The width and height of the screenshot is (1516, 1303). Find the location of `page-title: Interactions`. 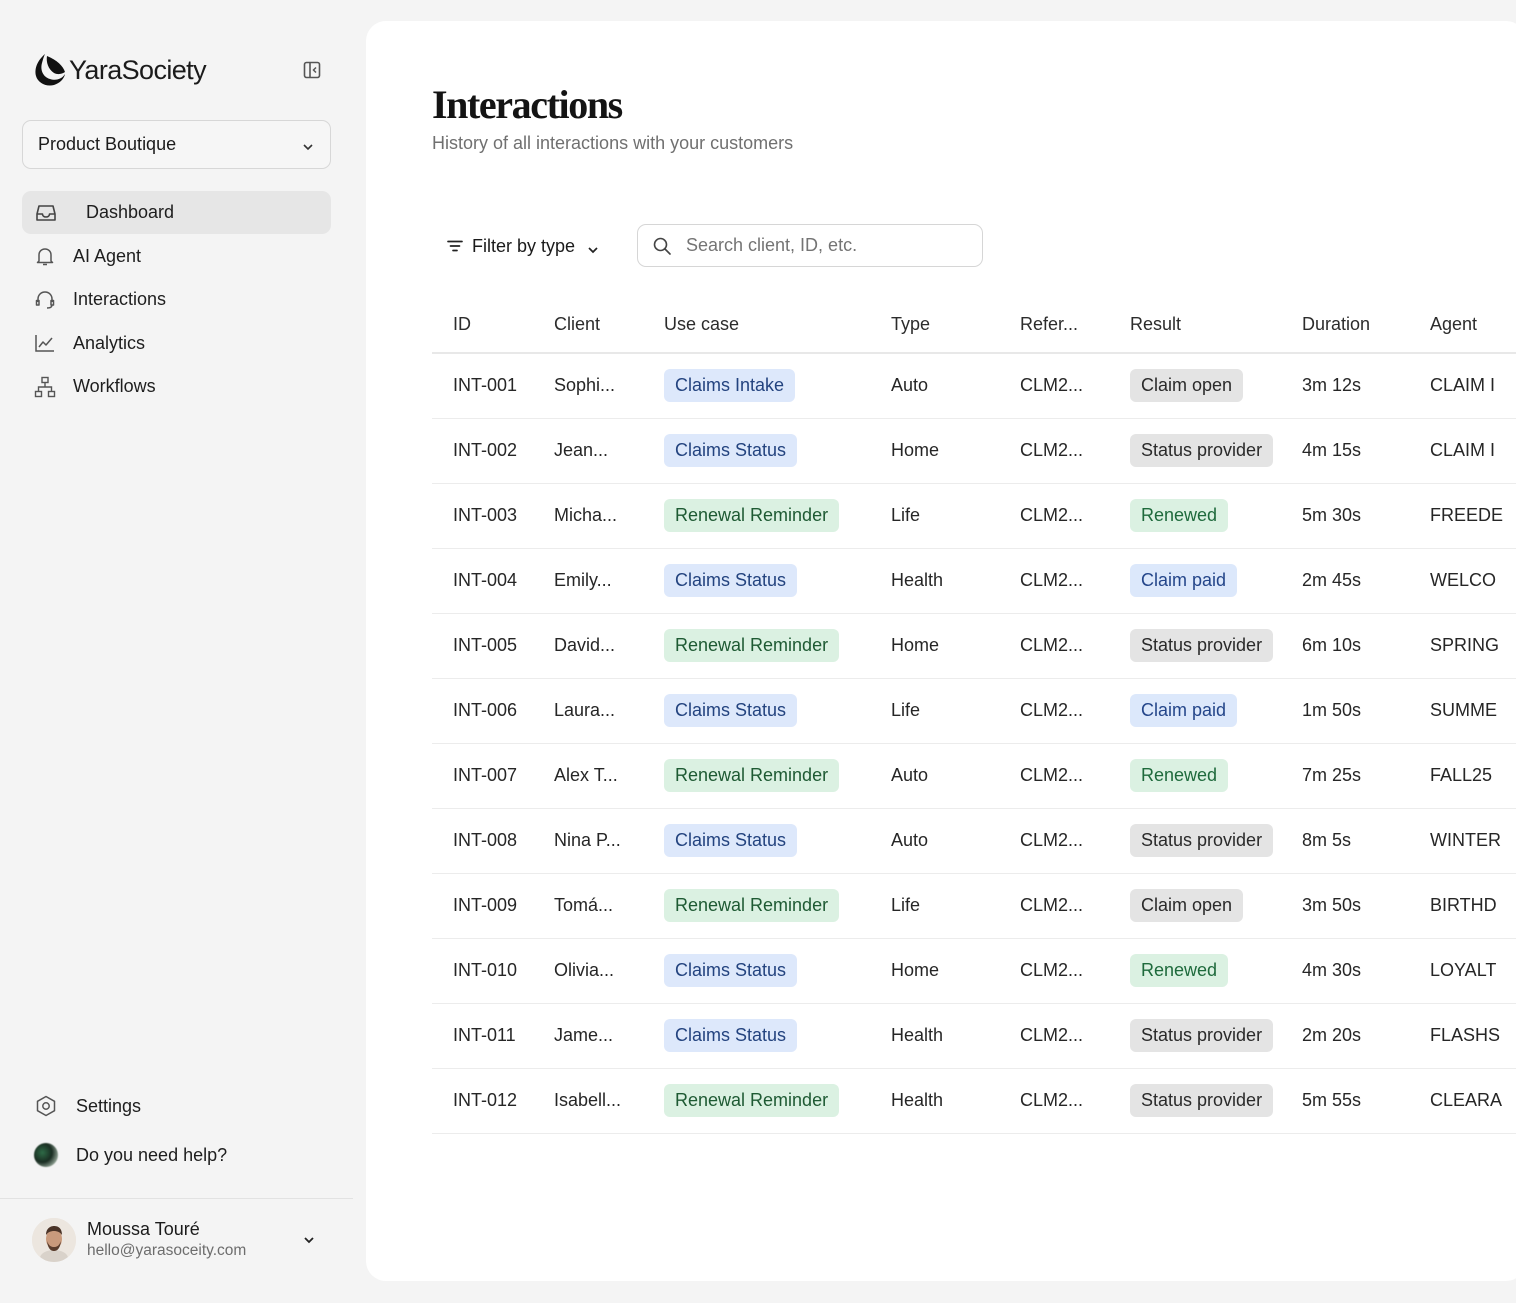

page-title: Interactions is located at coordinates (527, 104).